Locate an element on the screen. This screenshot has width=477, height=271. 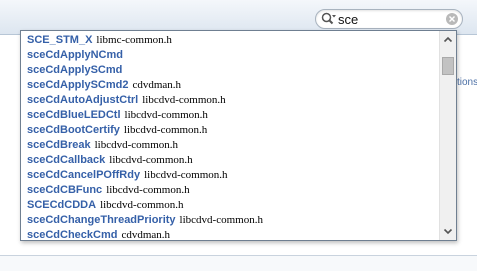
search-box is located at coordinates (389, 19).